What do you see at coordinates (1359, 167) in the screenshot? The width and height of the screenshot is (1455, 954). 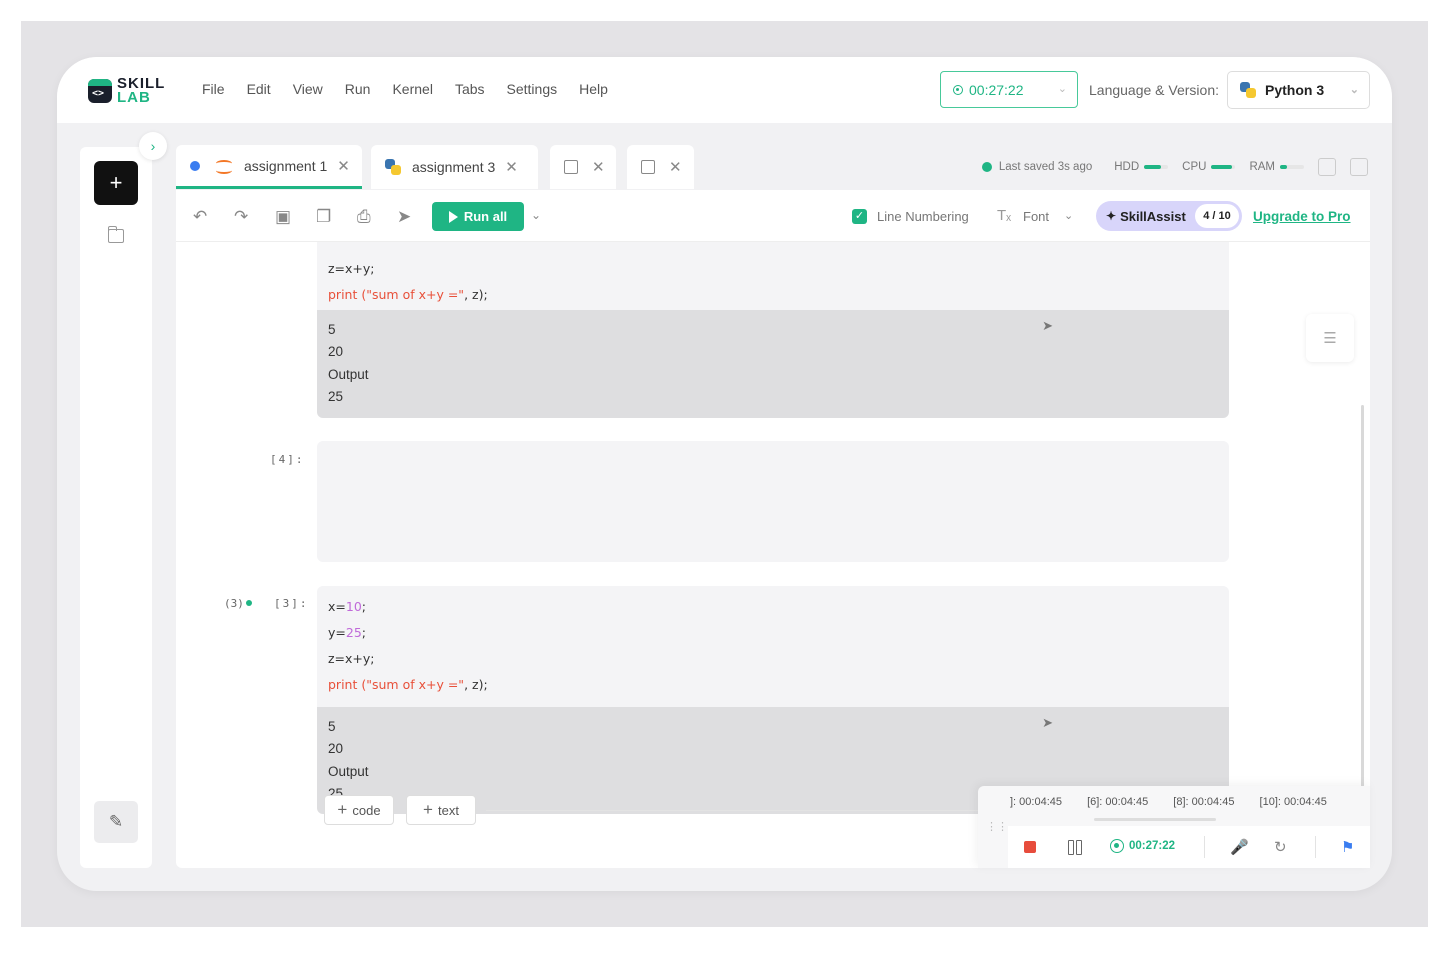 I see `split-vertical-icon` at bounding box center [1359, 167].